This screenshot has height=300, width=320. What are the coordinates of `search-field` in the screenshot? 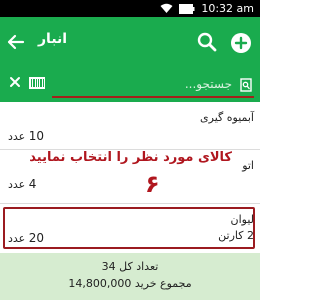 It's located at (153, 84).